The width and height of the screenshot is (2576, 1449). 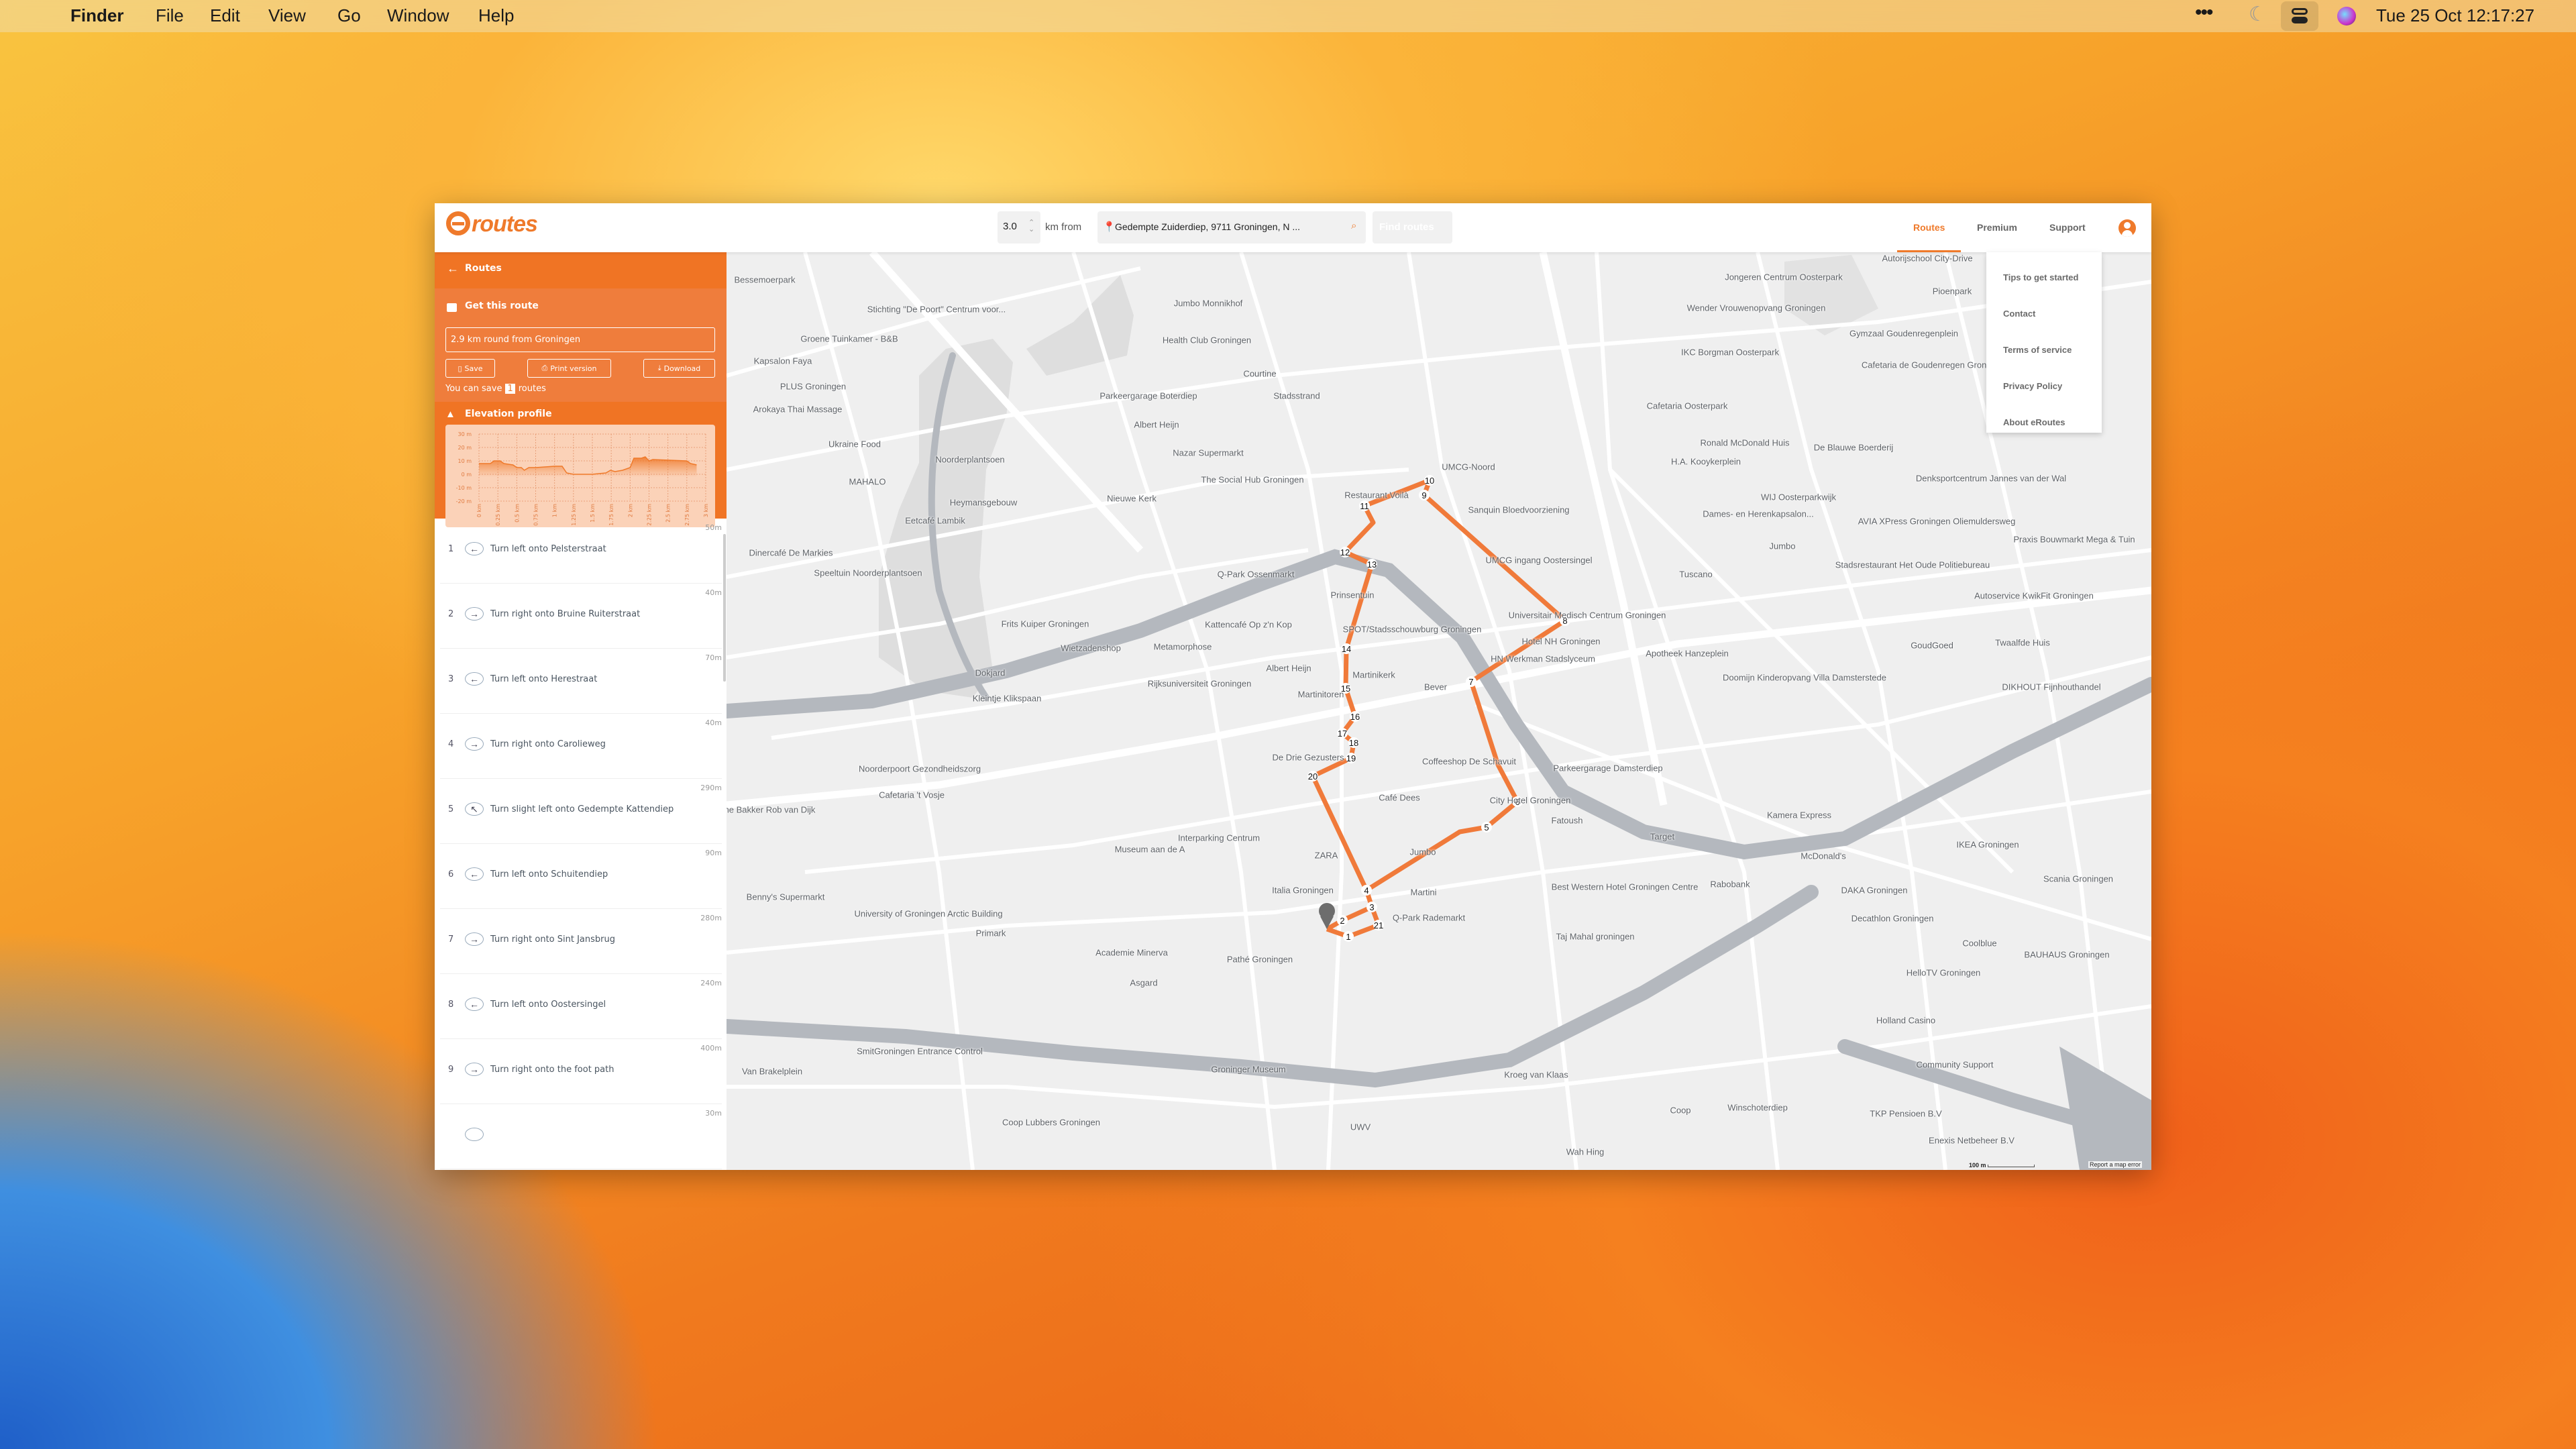 What do you see at coordinates (813, 387) in the screenshot?
I see `map-place-label: PLUS Groningen` at bounding box center [813, 387].